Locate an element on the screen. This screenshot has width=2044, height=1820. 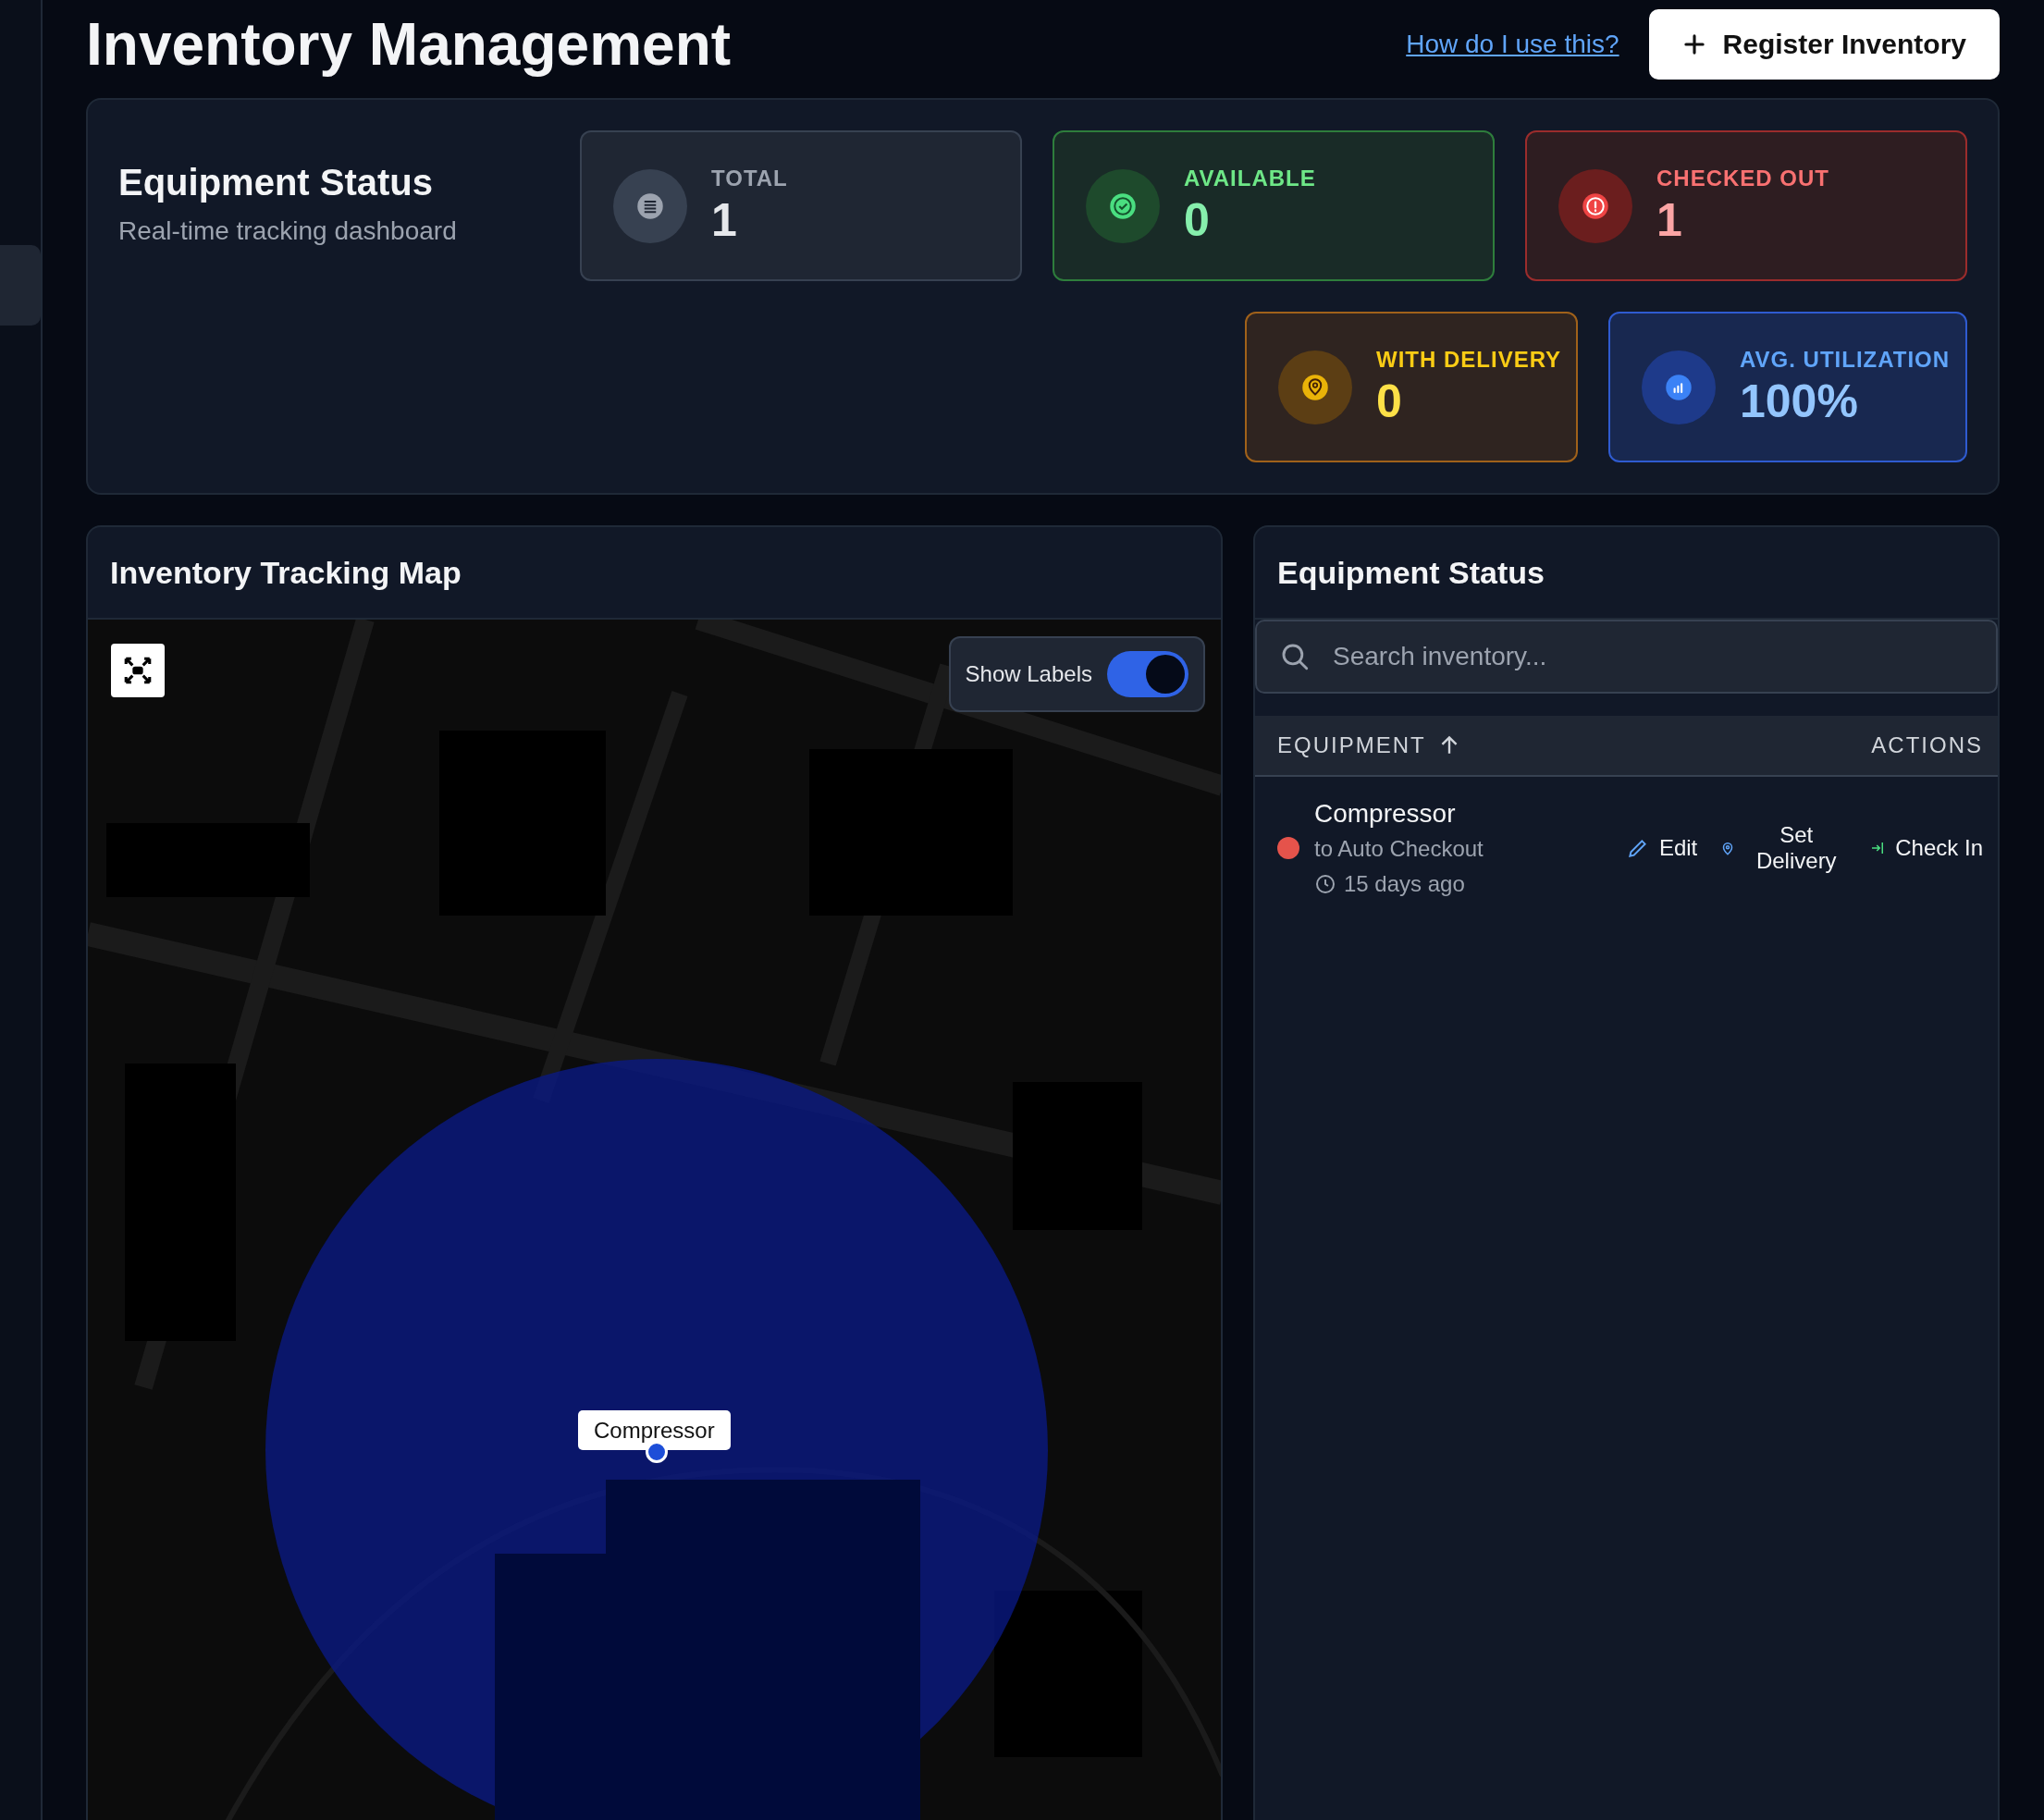
summary-subtitle: Real-time tracking dashboard is located at coordinates (287, 231).